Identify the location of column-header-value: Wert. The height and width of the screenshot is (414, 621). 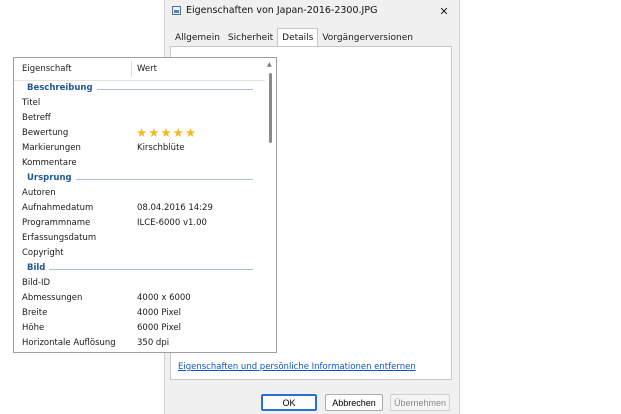
(147, 69).